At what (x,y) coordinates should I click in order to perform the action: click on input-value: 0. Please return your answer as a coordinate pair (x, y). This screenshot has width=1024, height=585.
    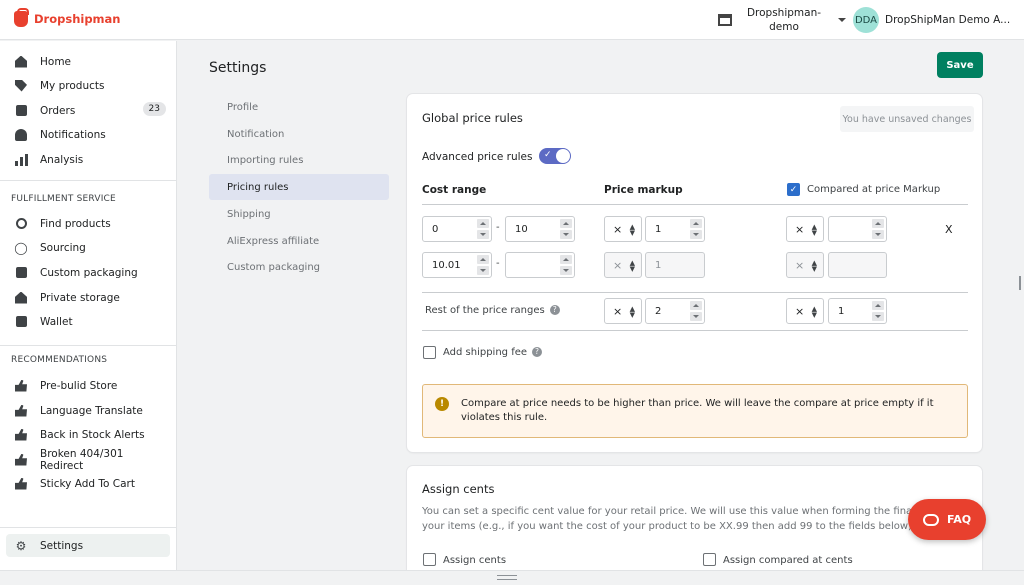
    Looking at the image, I should click on (435, 229).